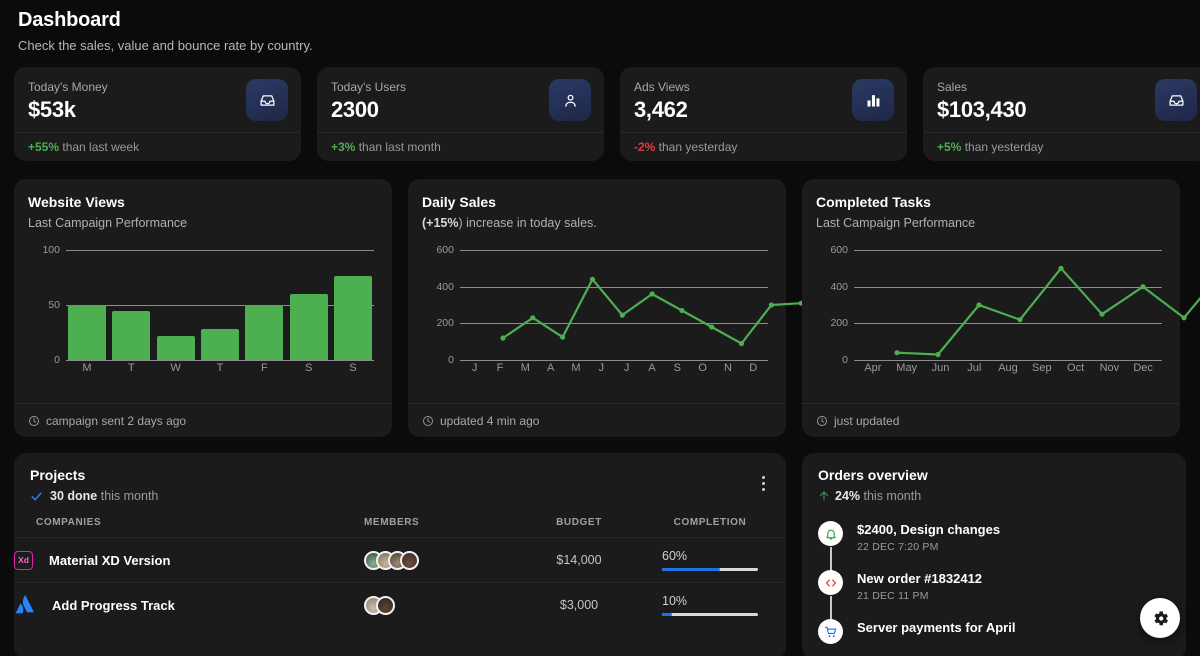 This screenshot has width=1200, height=656. I want to click on line-series, so click(1047, 311).